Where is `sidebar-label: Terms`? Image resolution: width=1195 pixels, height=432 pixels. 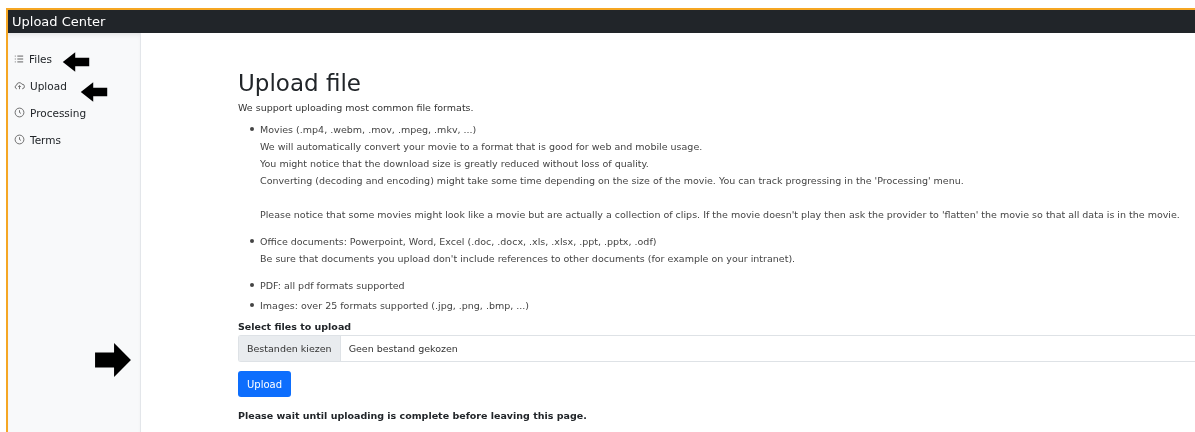
sidebar-label: Terms is located at coordinates (45, 139).